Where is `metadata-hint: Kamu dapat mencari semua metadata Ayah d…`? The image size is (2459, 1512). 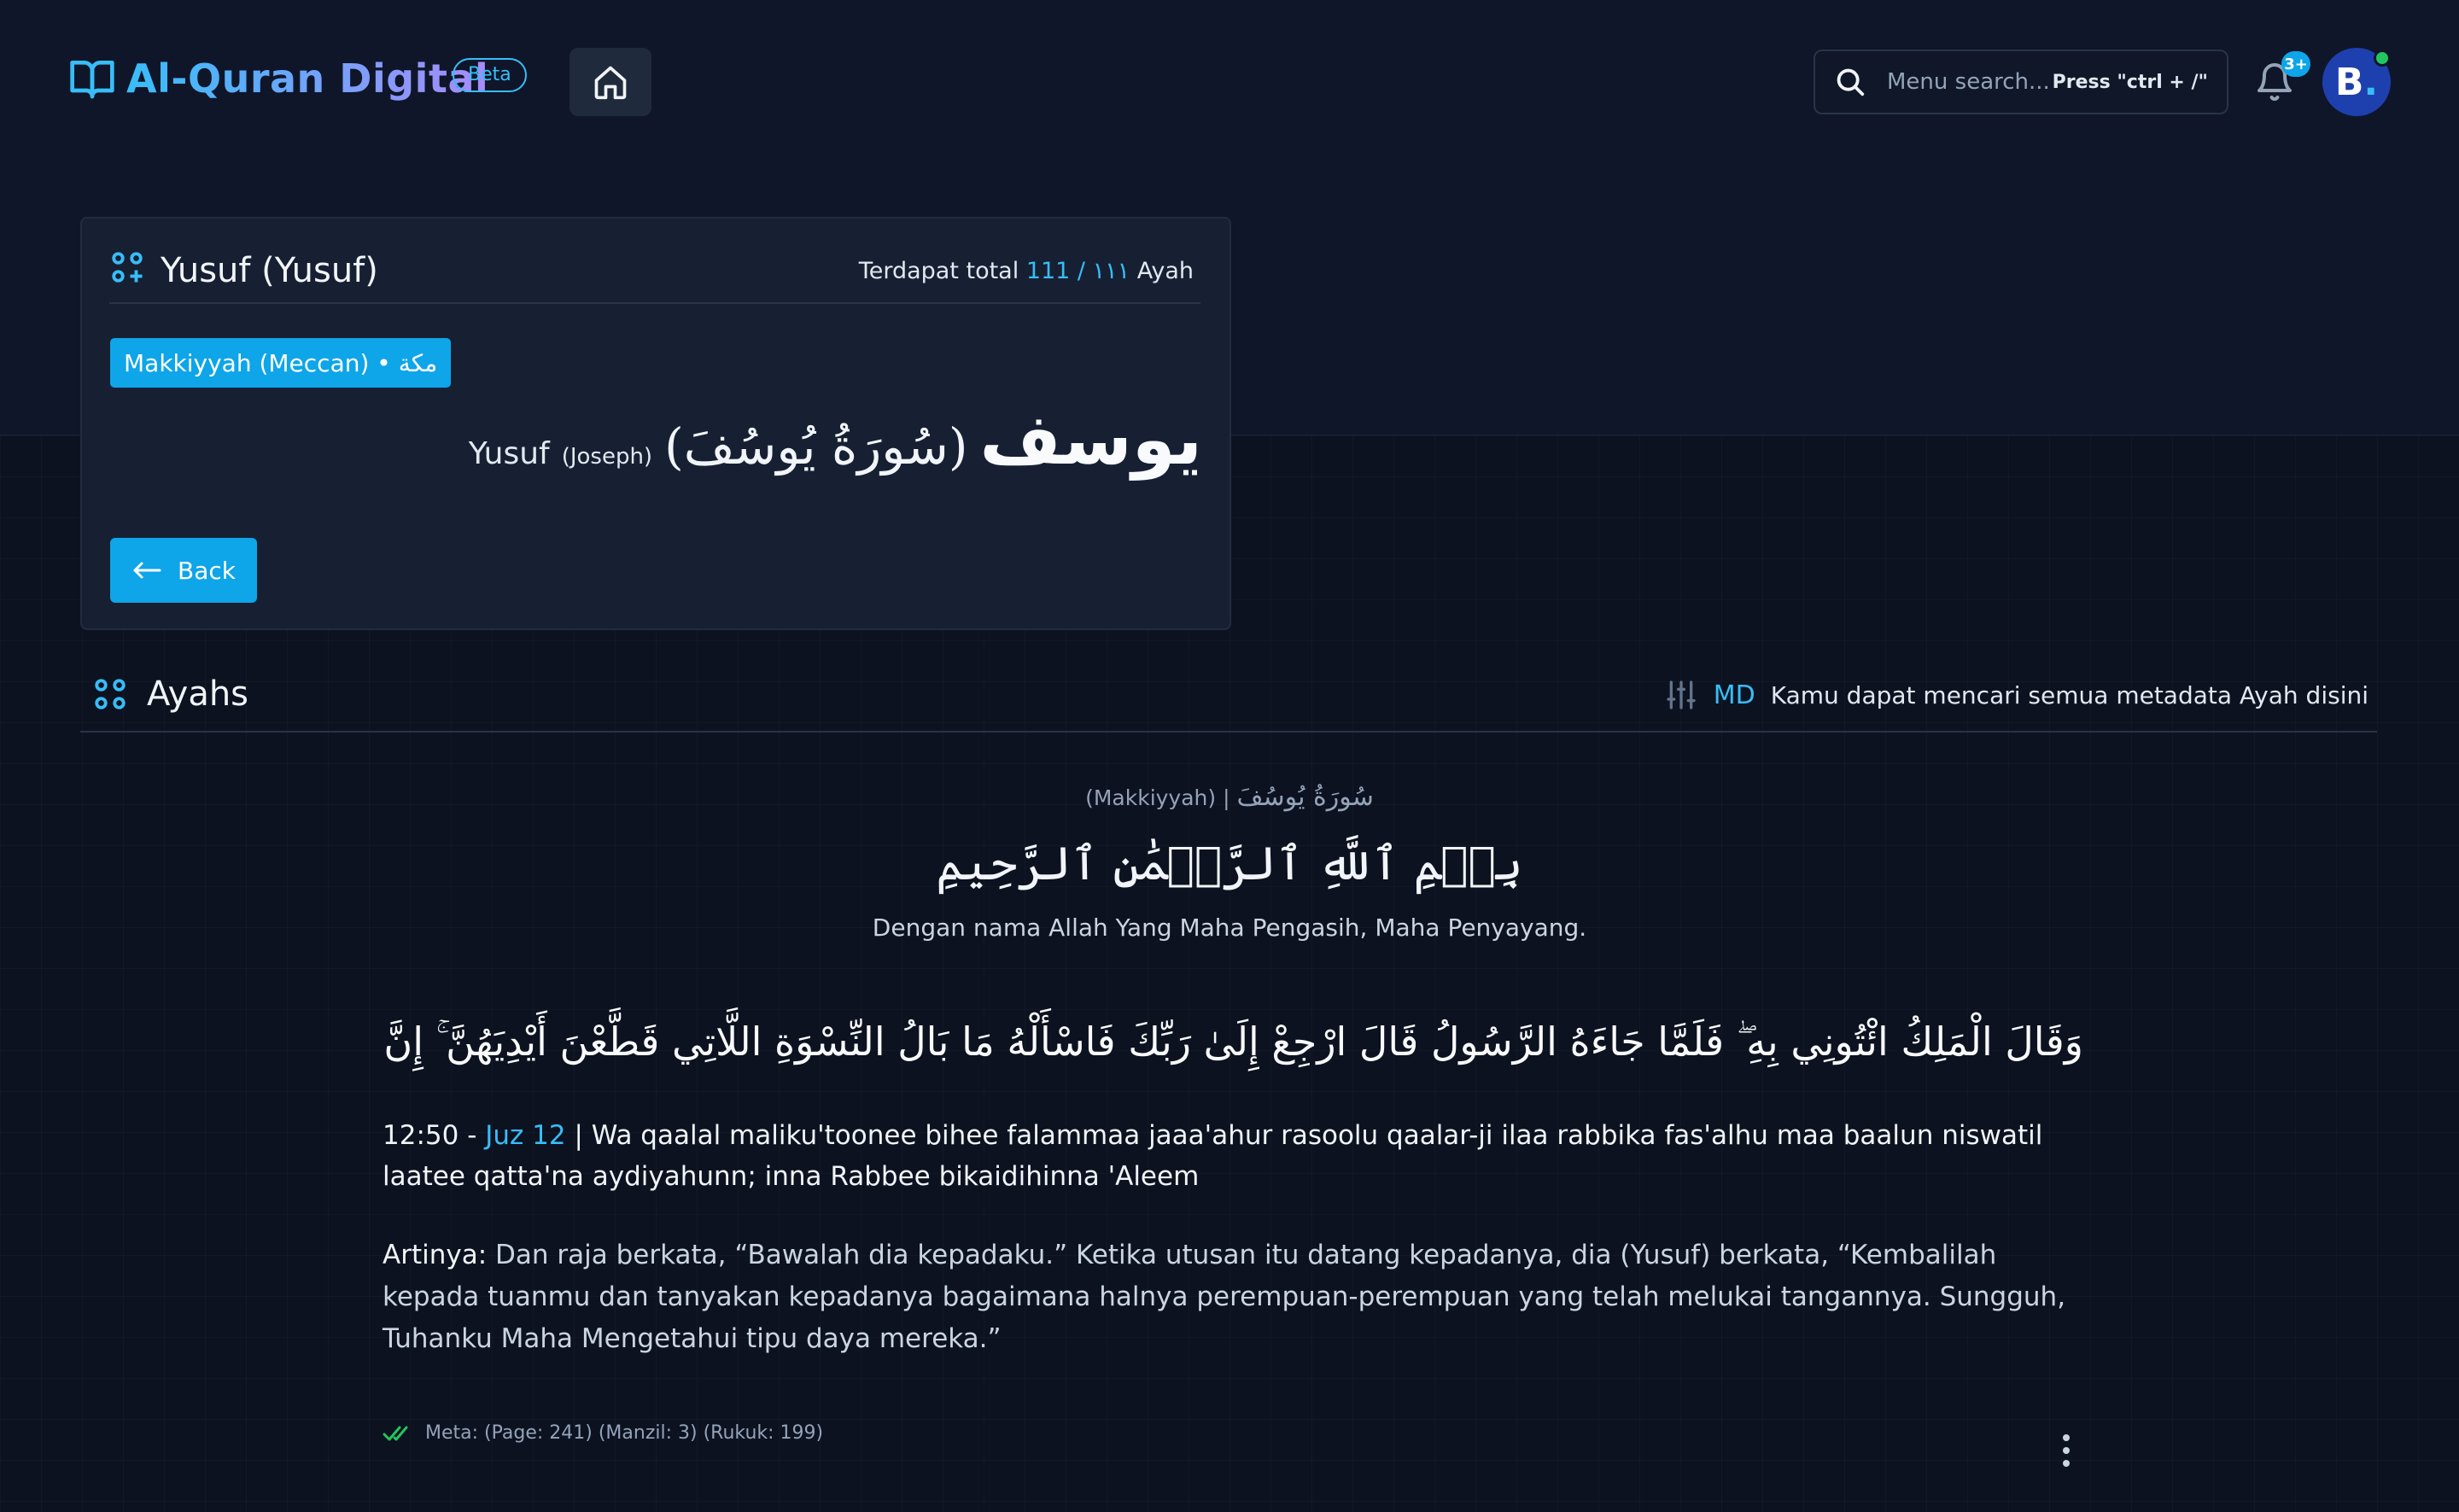 metadata-hint: Kamu dapat mencari semua metadata Ayah d… is located at coordinates (2069, 694).